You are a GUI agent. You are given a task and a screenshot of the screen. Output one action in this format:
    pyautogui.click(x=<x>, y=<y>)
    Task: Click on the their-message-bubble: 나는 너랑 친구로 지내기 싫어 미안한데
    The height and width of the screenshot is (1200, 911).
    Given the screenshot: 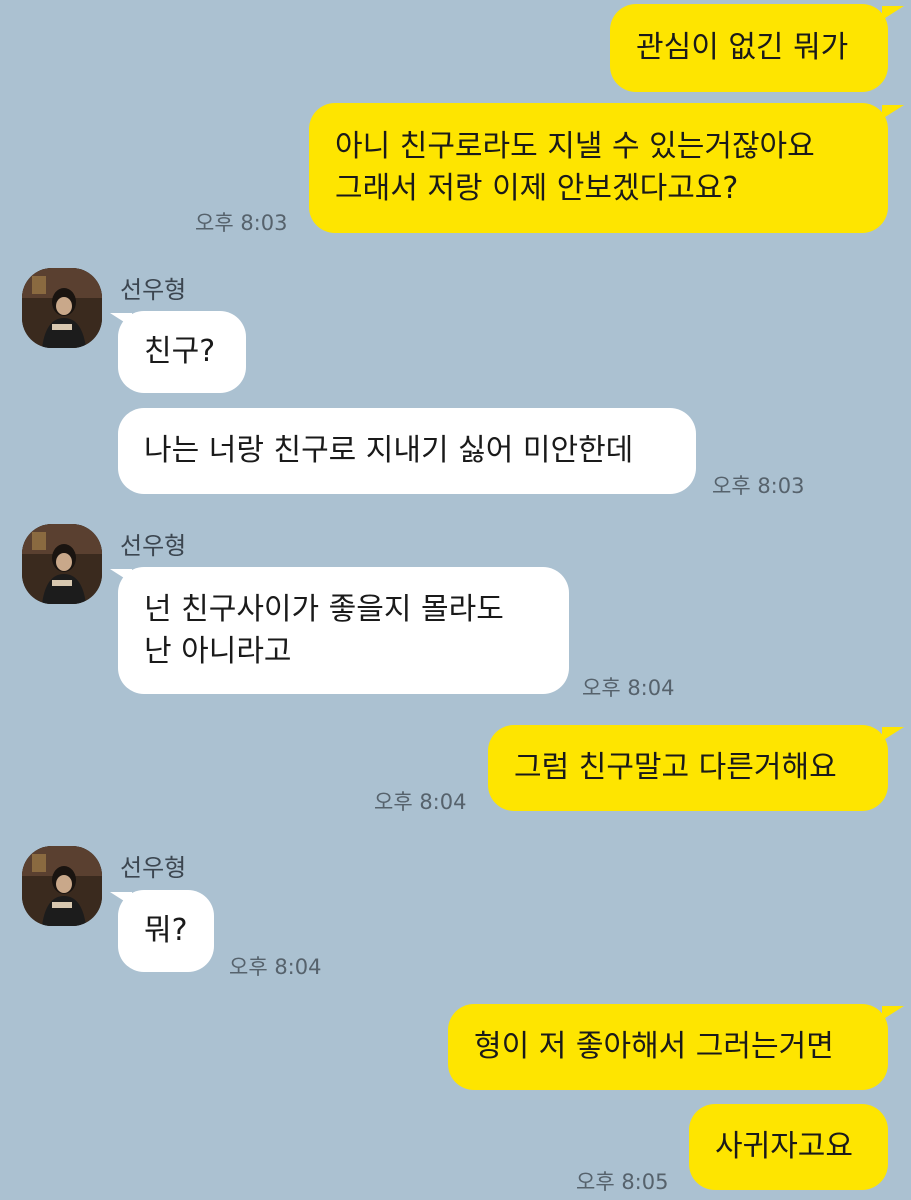 What is the action you would take?
    pyautogui.click(x=407, y=451)
    